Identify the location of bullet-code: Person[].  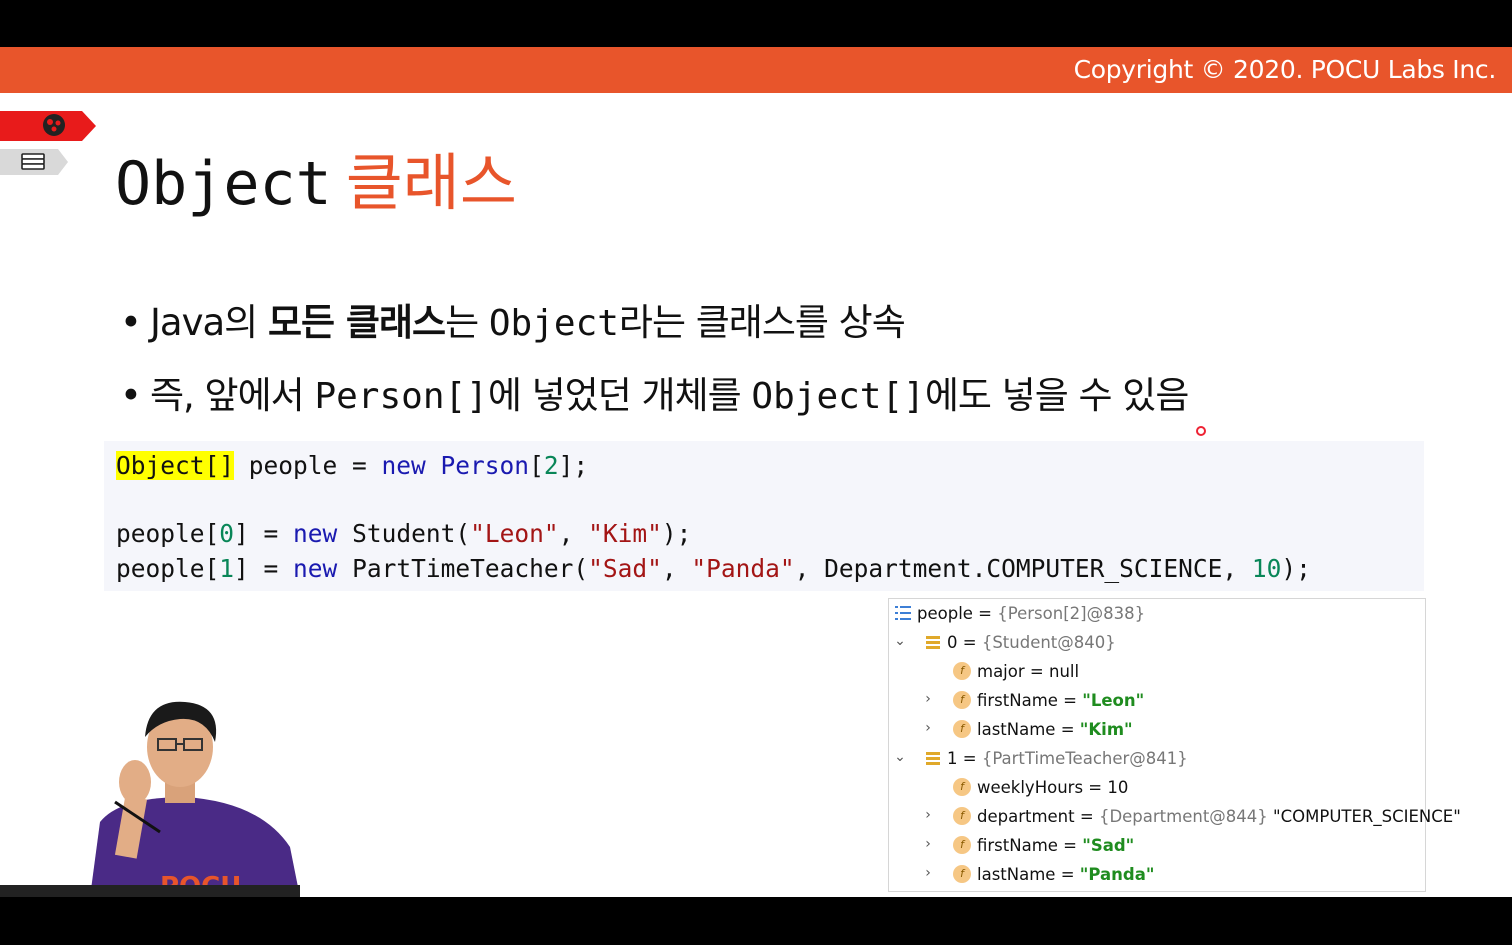
(401, 396).